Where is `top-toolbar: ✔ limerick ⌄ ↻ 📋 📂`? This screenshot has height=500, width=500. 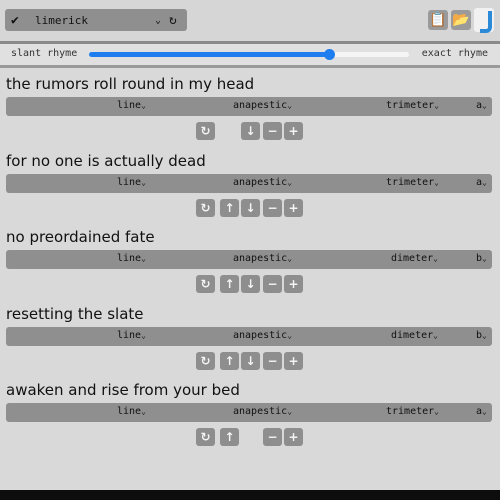
top-toolbar: ✔ limerick ⌄ ↻ 📋 📂 is located at coordinates (250, 22).